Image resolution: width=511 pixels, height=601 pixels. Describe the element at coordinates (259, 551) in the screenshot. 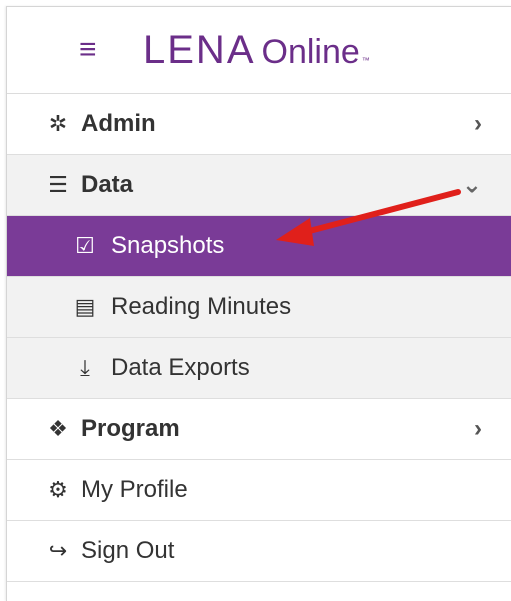

I see `menu-item-sign-out: ↪ Sign Out` at that location.